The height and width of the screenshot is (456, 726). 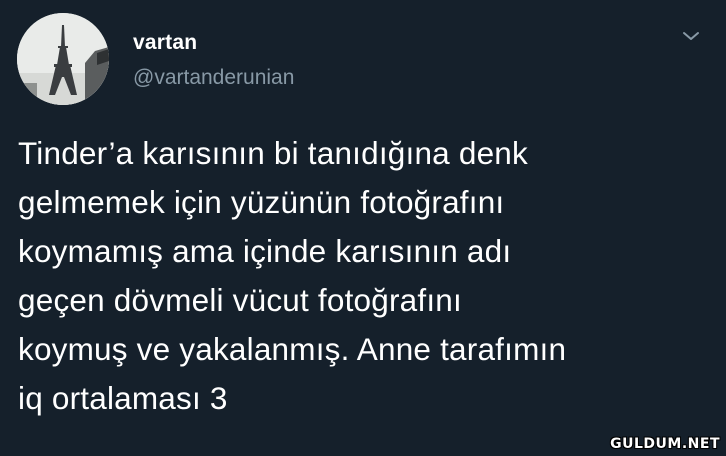 I want to click on avatar, so click(x=63, y=59).